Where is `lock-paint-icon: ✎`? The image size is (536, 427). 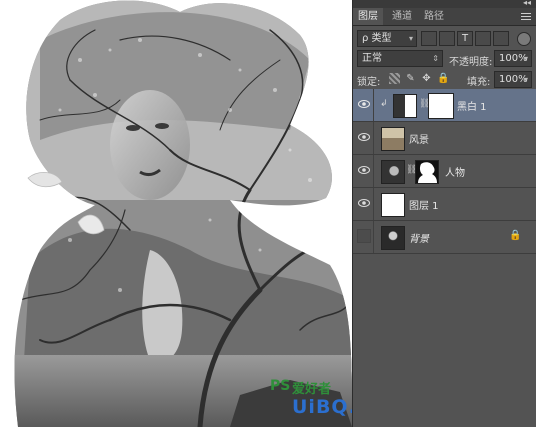
lock-paint-icon: ✎ is located at coordinates (410, 78).